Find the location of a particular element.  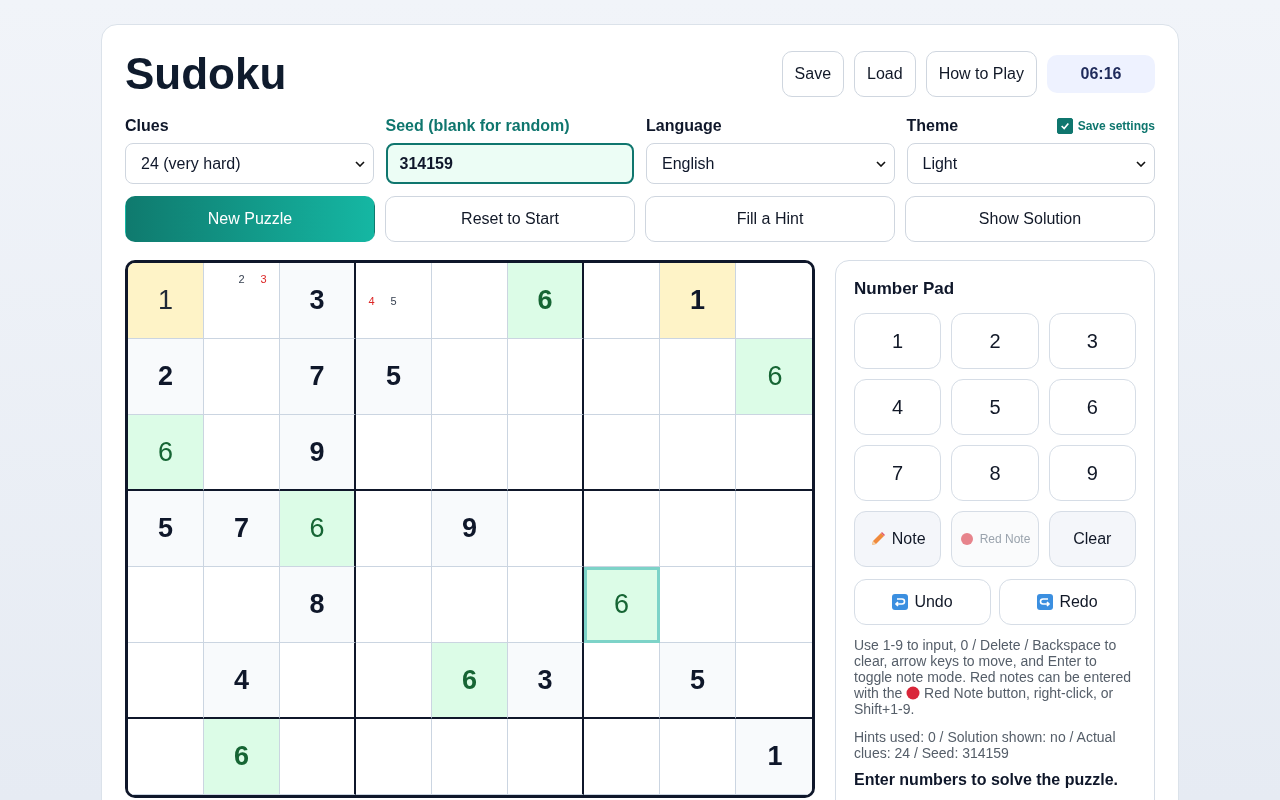

board-cell: 2 is located at coordinates (166, 377).